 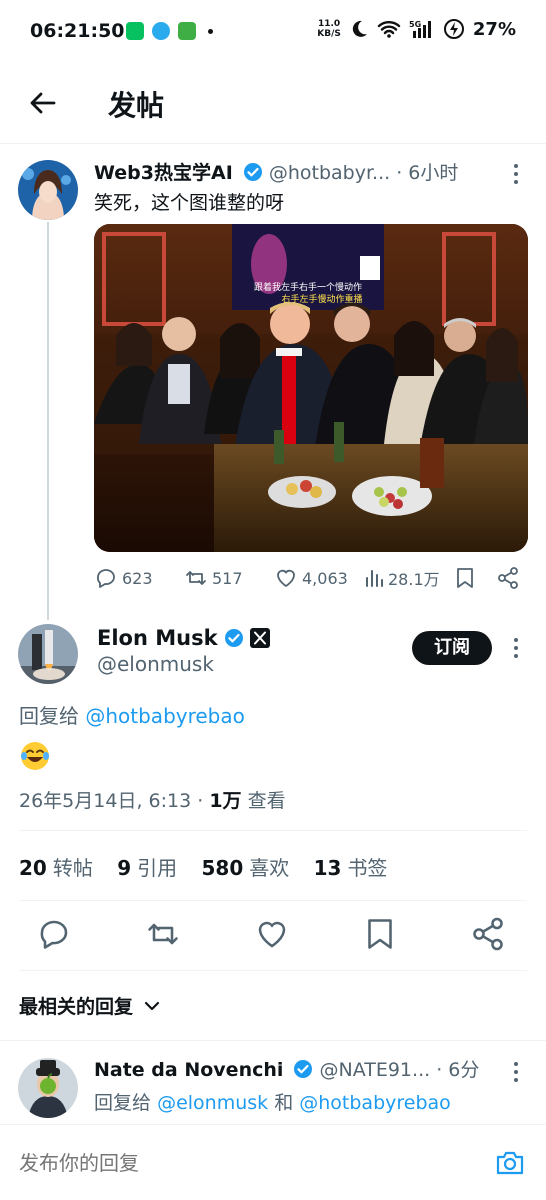 I want to click on like-action: 4,063, so click(x=311, y=578).